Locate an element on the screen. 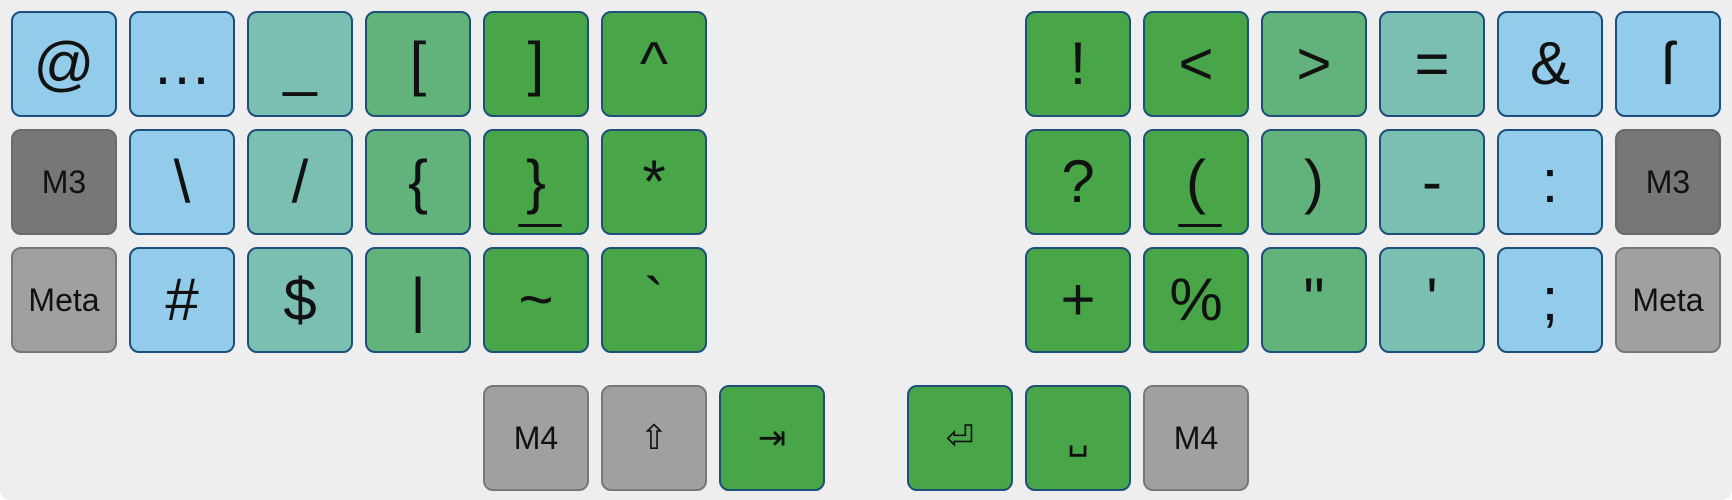 The width and height of the screenshot is (1732, 500). key-colon: : is located at coordinates (1550, 182).